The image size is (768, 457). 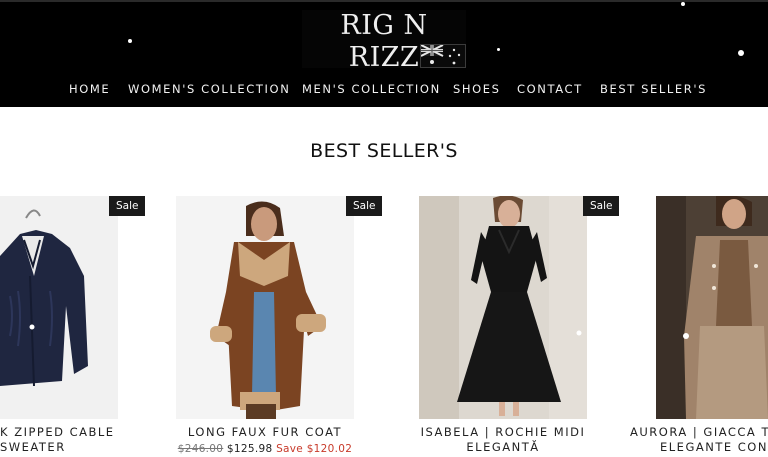 I want to click on australia-flag-icon, so click(x=443, y=56).